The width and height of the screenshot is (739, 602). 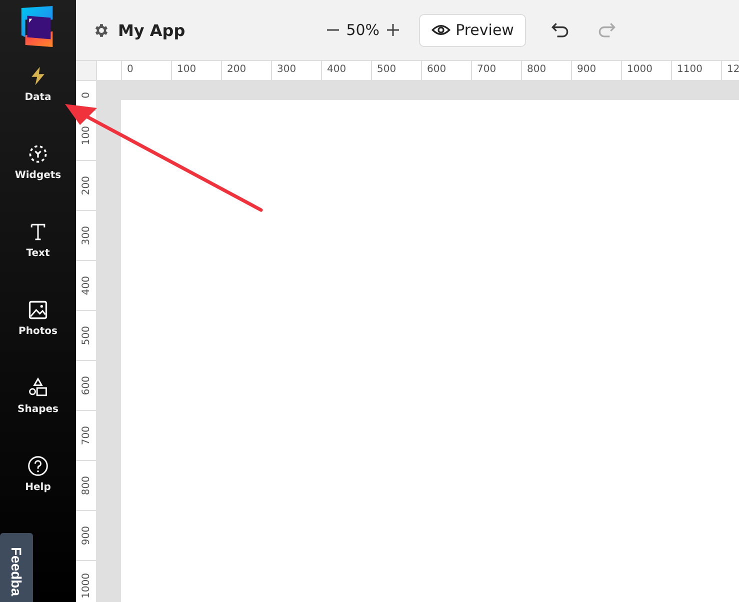 What do you see at coordinates (472, 30) in the screenshot?
I see `preview-button: Preview` at bounding box center [472, 30].